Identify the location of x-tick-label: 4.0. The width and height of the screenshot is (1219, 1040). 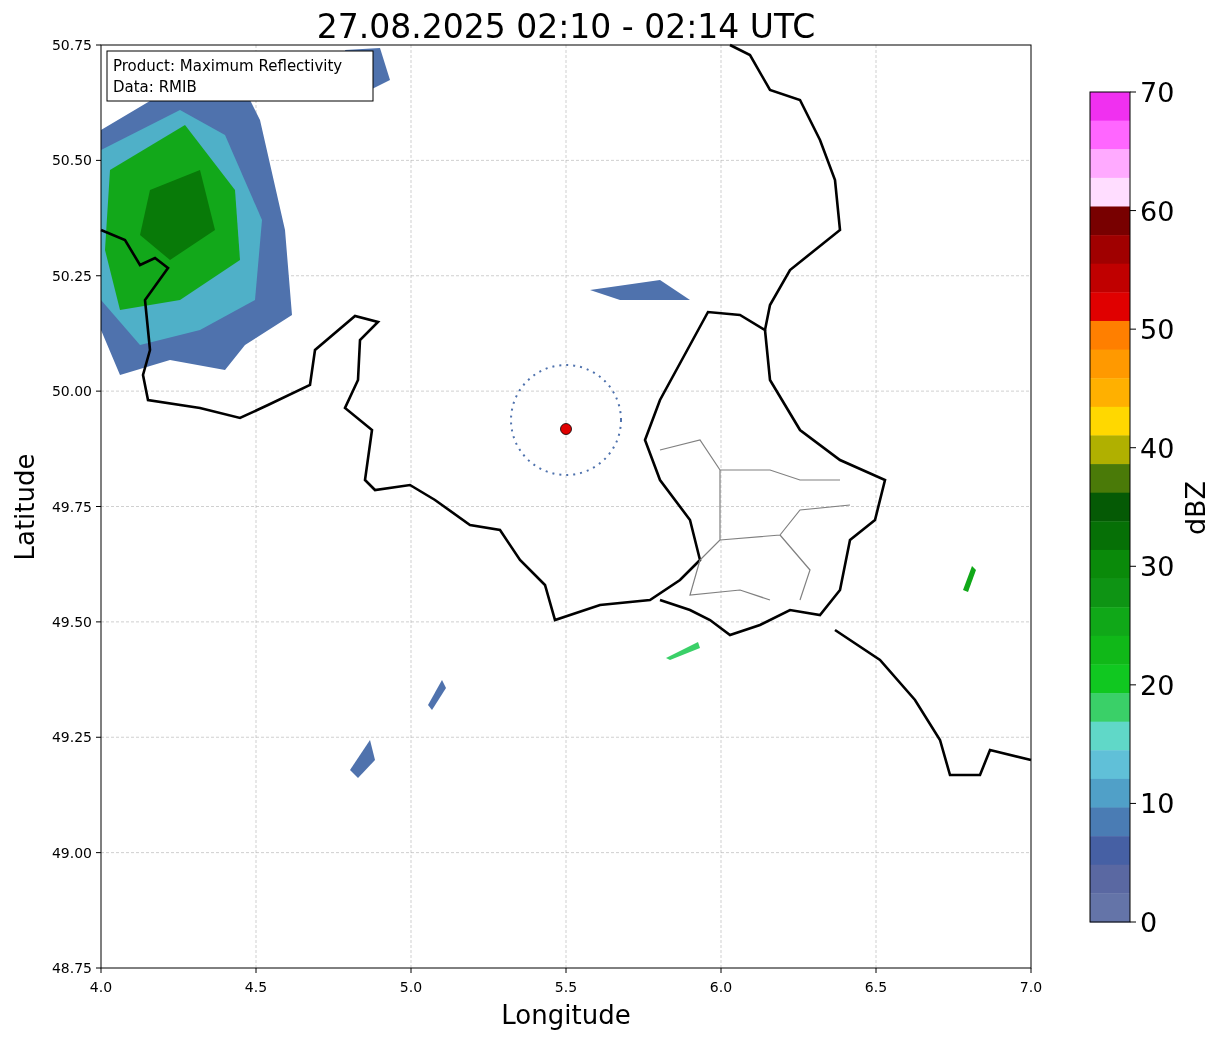
(101, 987).